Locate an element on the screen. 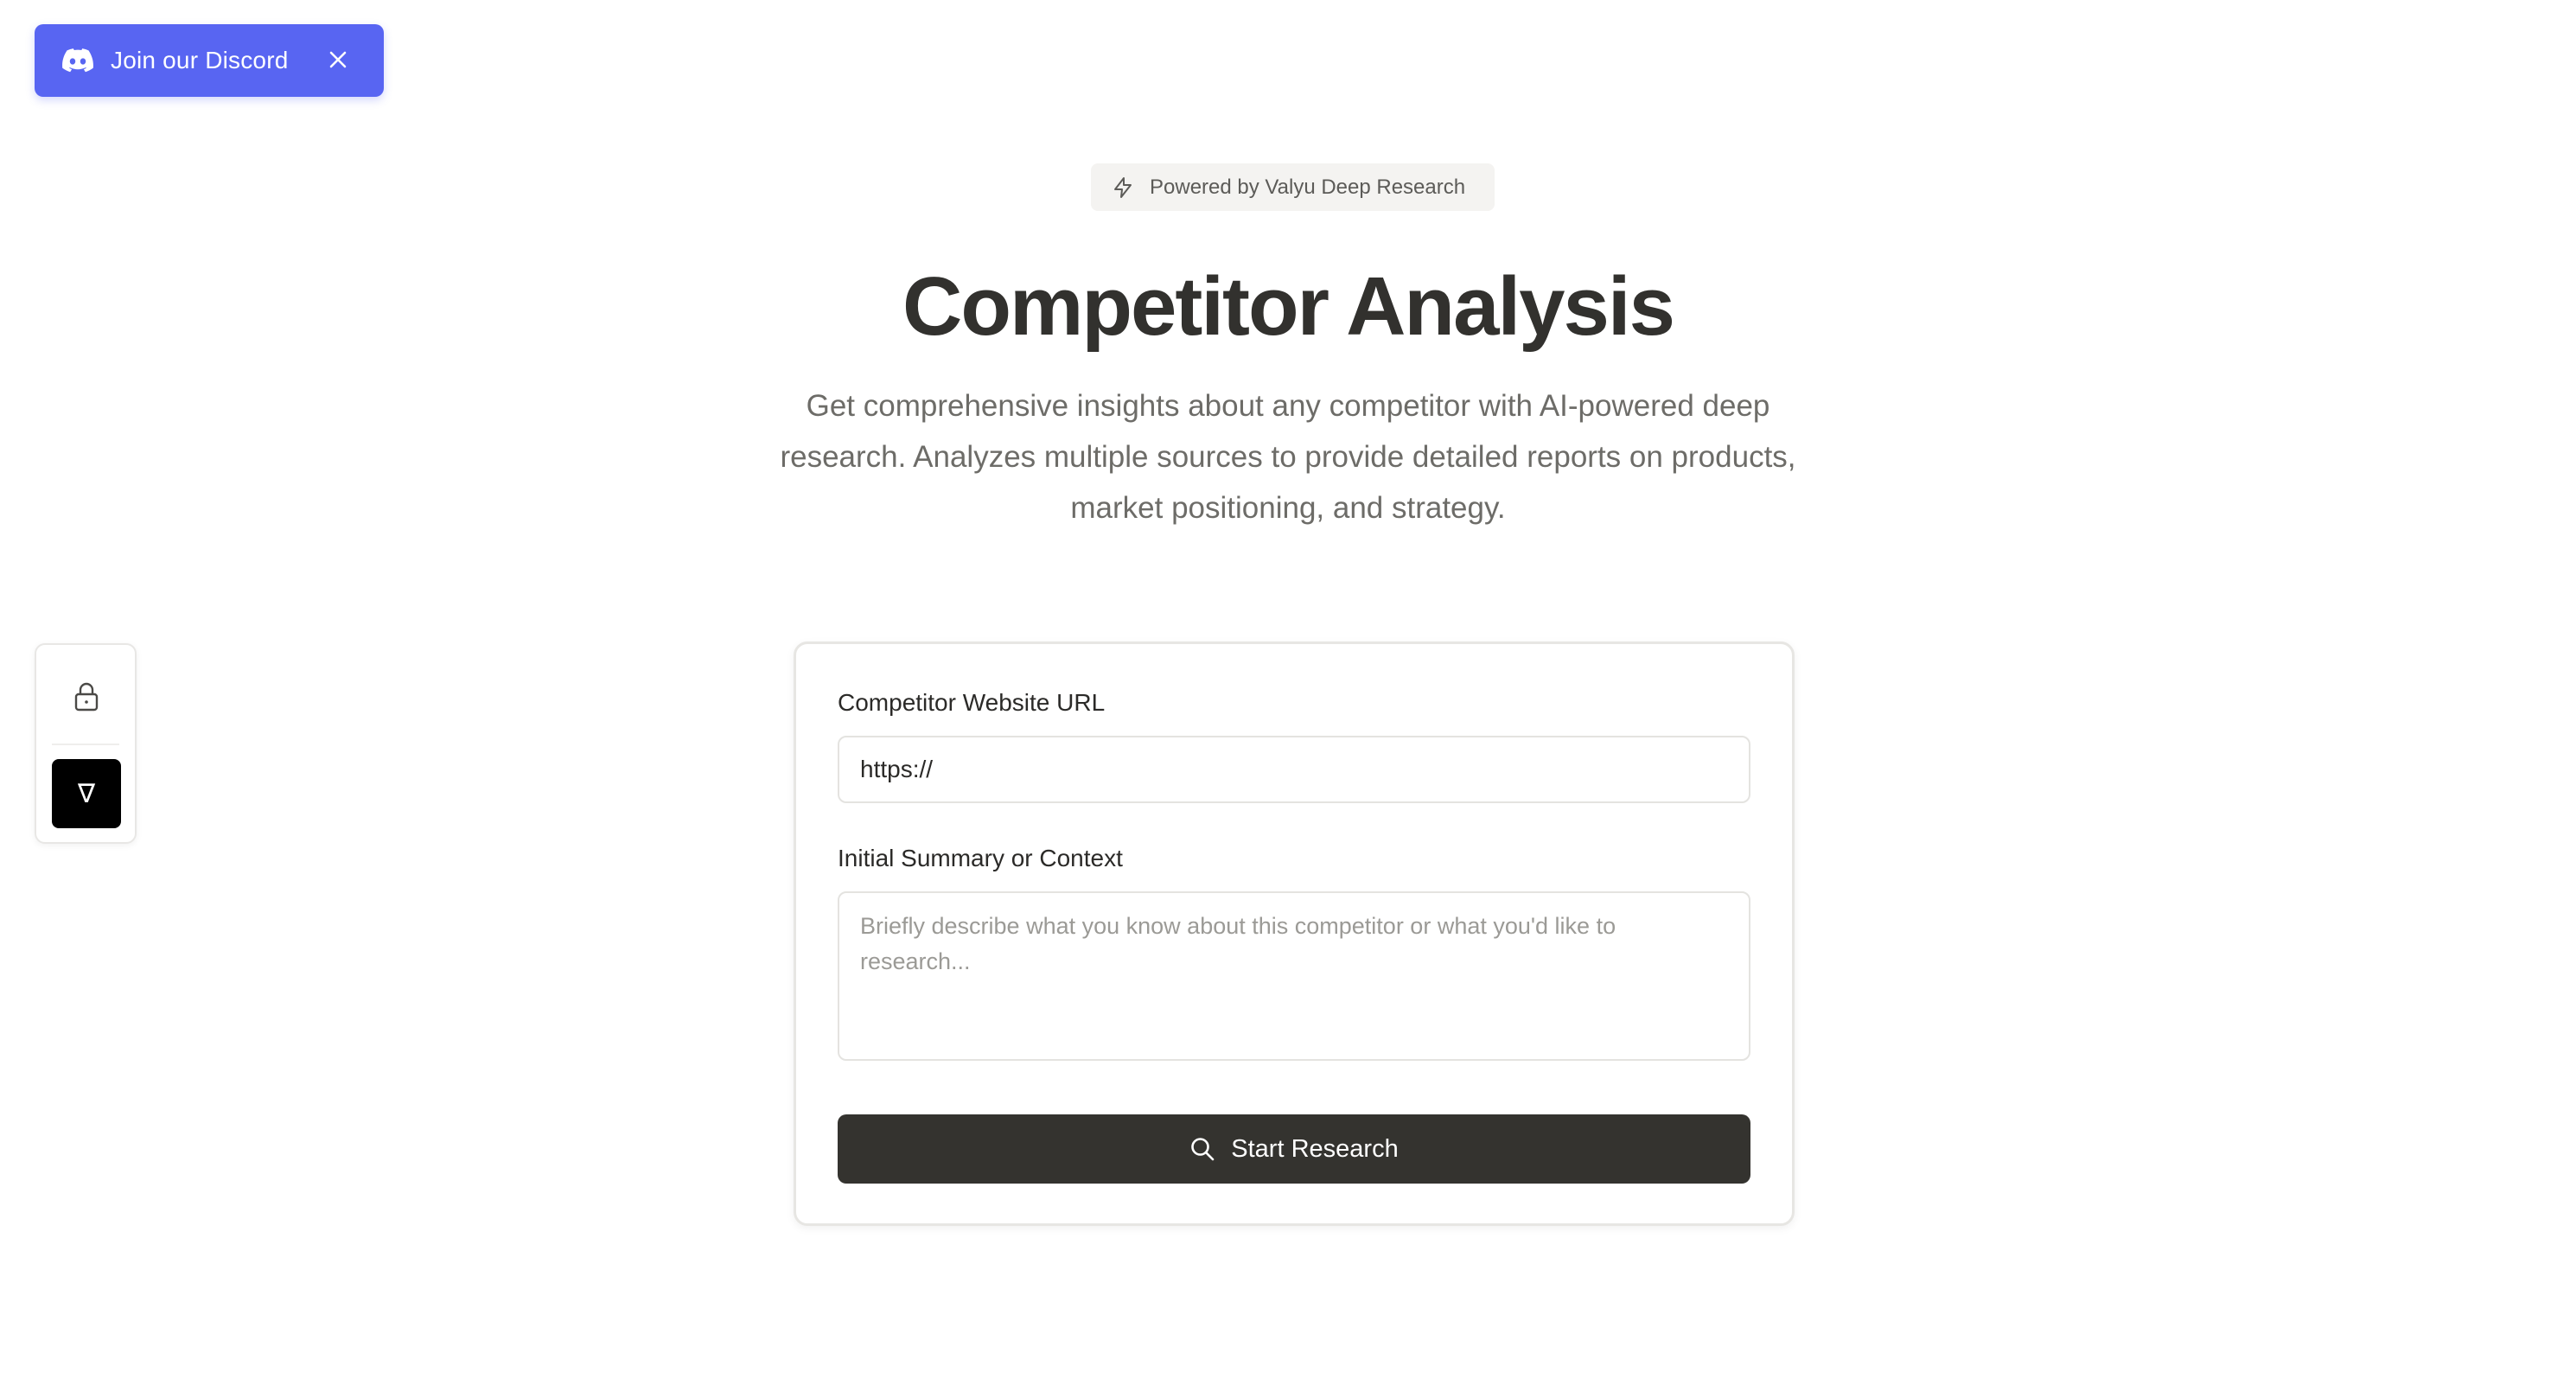 The width and height of the screenshot is (2576, 1385). start-research-label: Start Research is located at coordinates (1315, 1148).